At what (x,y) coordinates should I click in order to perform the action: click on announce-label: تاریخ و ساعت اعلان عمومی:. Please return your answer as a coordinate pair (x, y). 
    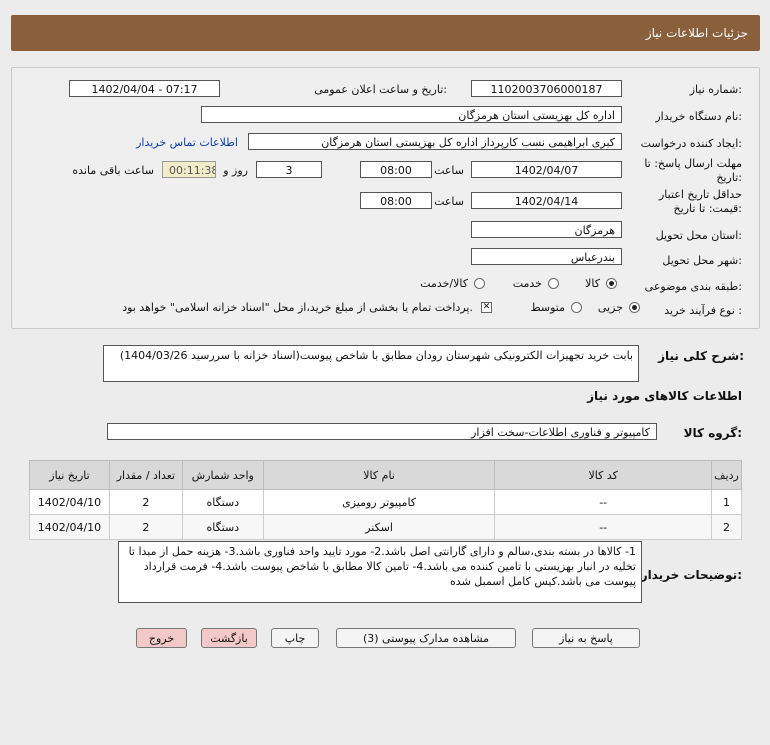
    Looking at the image, I should click on (380, 89).